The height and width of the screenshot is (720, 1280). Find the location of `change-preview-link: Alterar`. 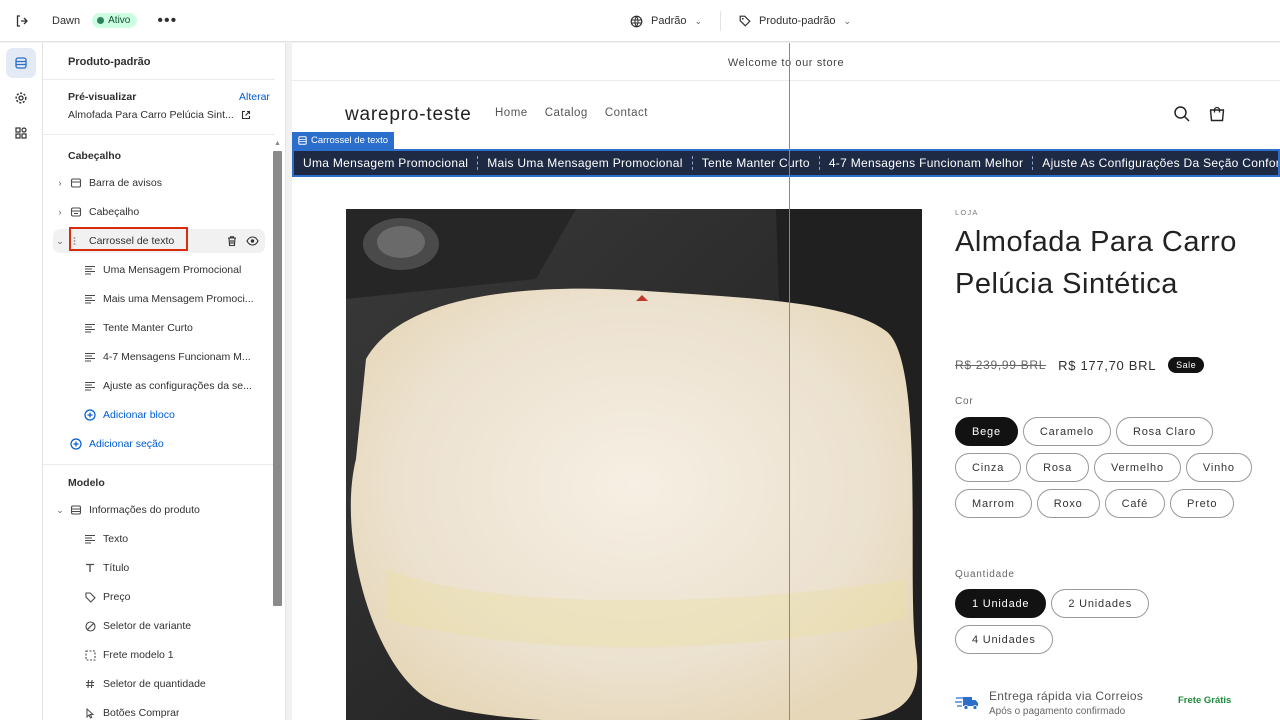

change-preview-link: Alterar is located at coordinates (254, 97).